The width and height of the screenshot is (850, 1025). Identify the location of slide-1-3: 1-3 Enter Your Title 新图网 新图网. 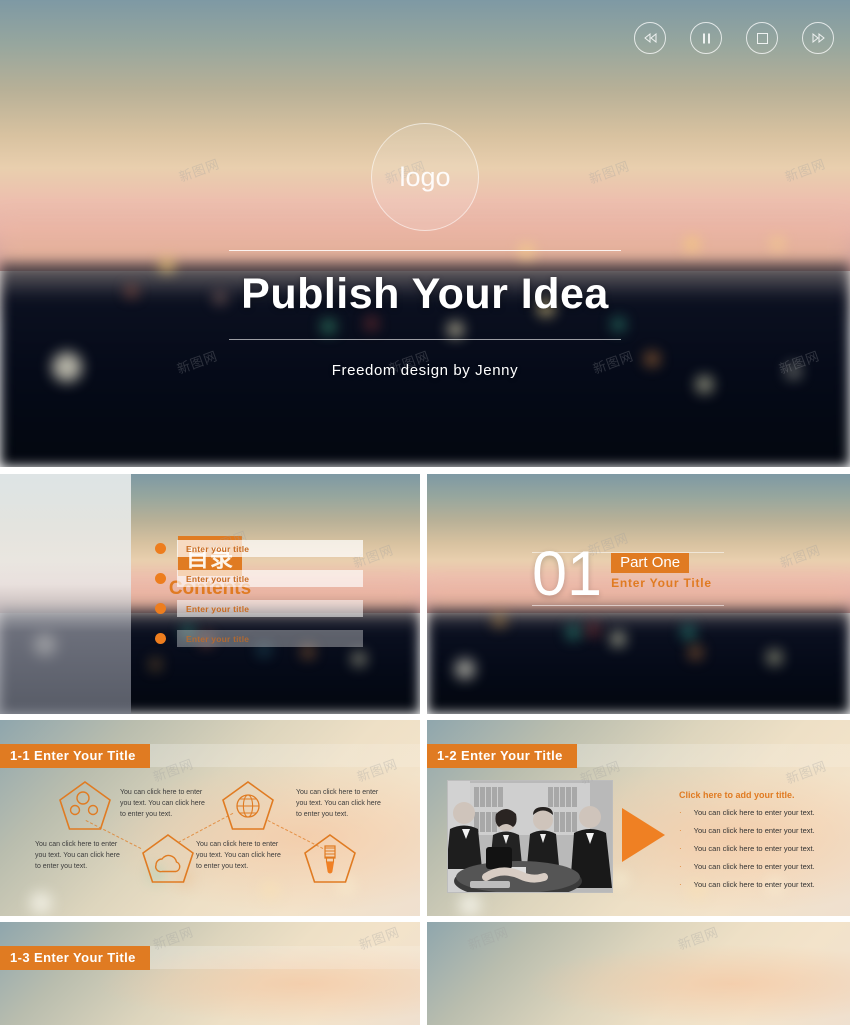
(210, 973).